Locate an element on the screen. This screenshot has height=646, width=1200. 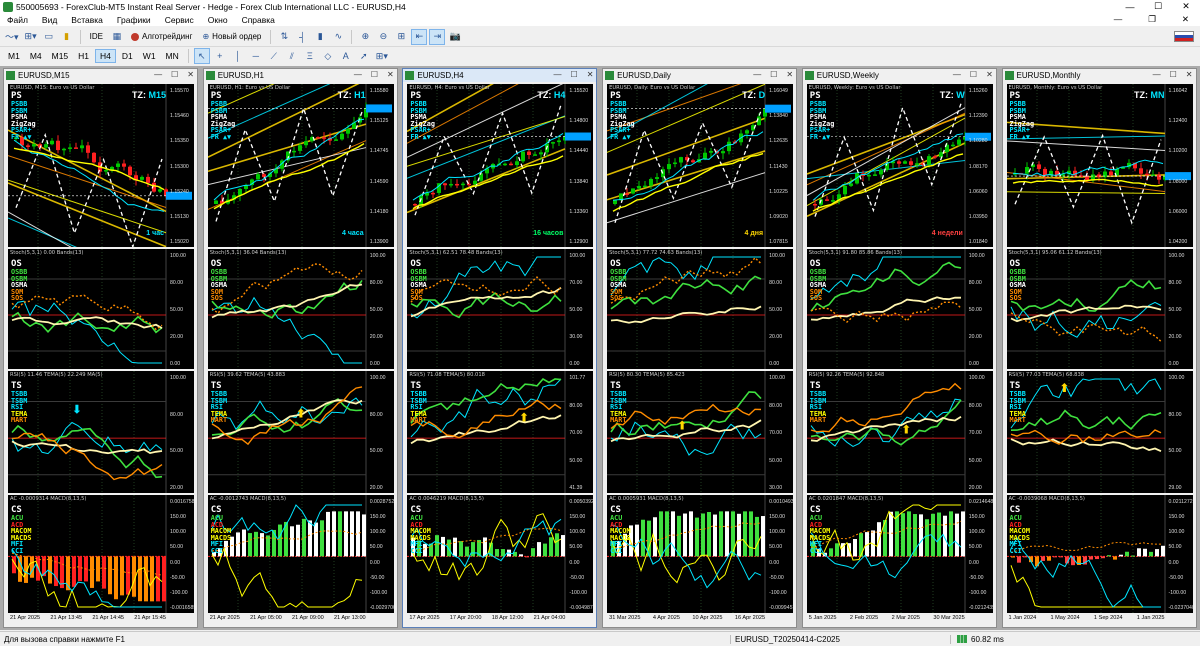
minimize-icon: — is located at coordinates (1130, 6).